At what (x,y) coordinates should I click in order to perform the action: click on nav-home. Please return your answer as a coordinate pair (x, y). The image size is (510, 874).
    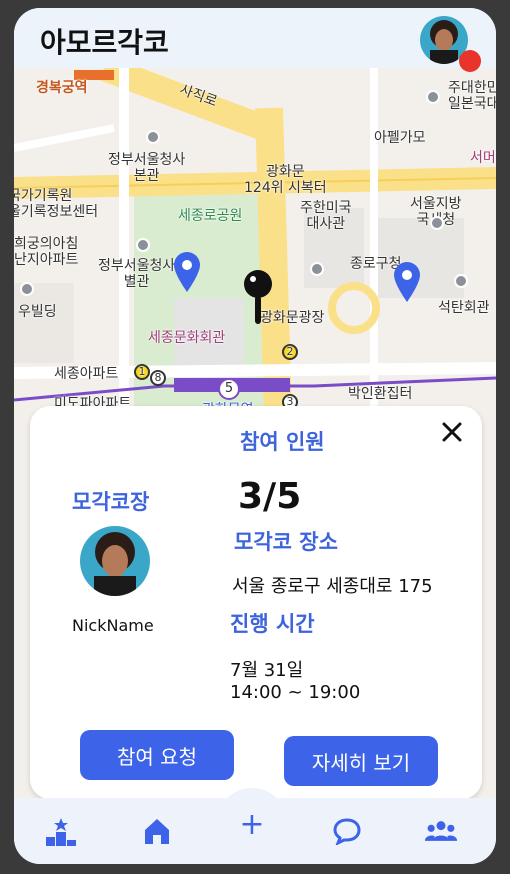
    Looking at the image, I should click on (157, 831).